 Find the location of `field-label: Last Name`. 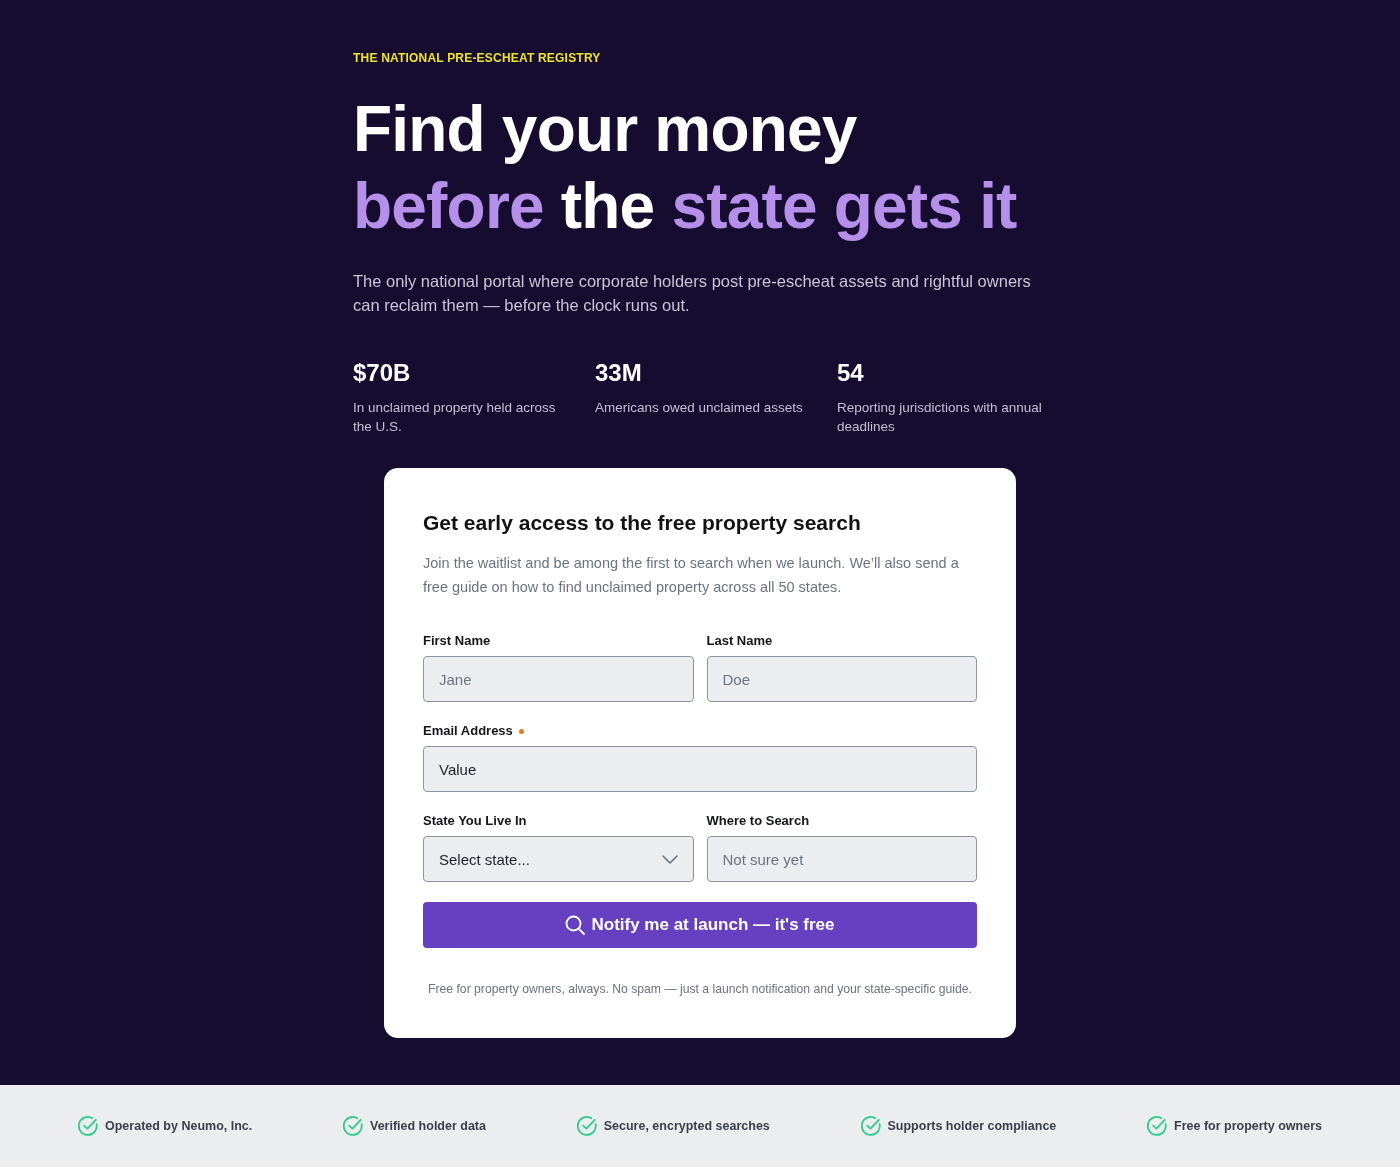

field-label: Last Name is located at coordinates (739, 641).